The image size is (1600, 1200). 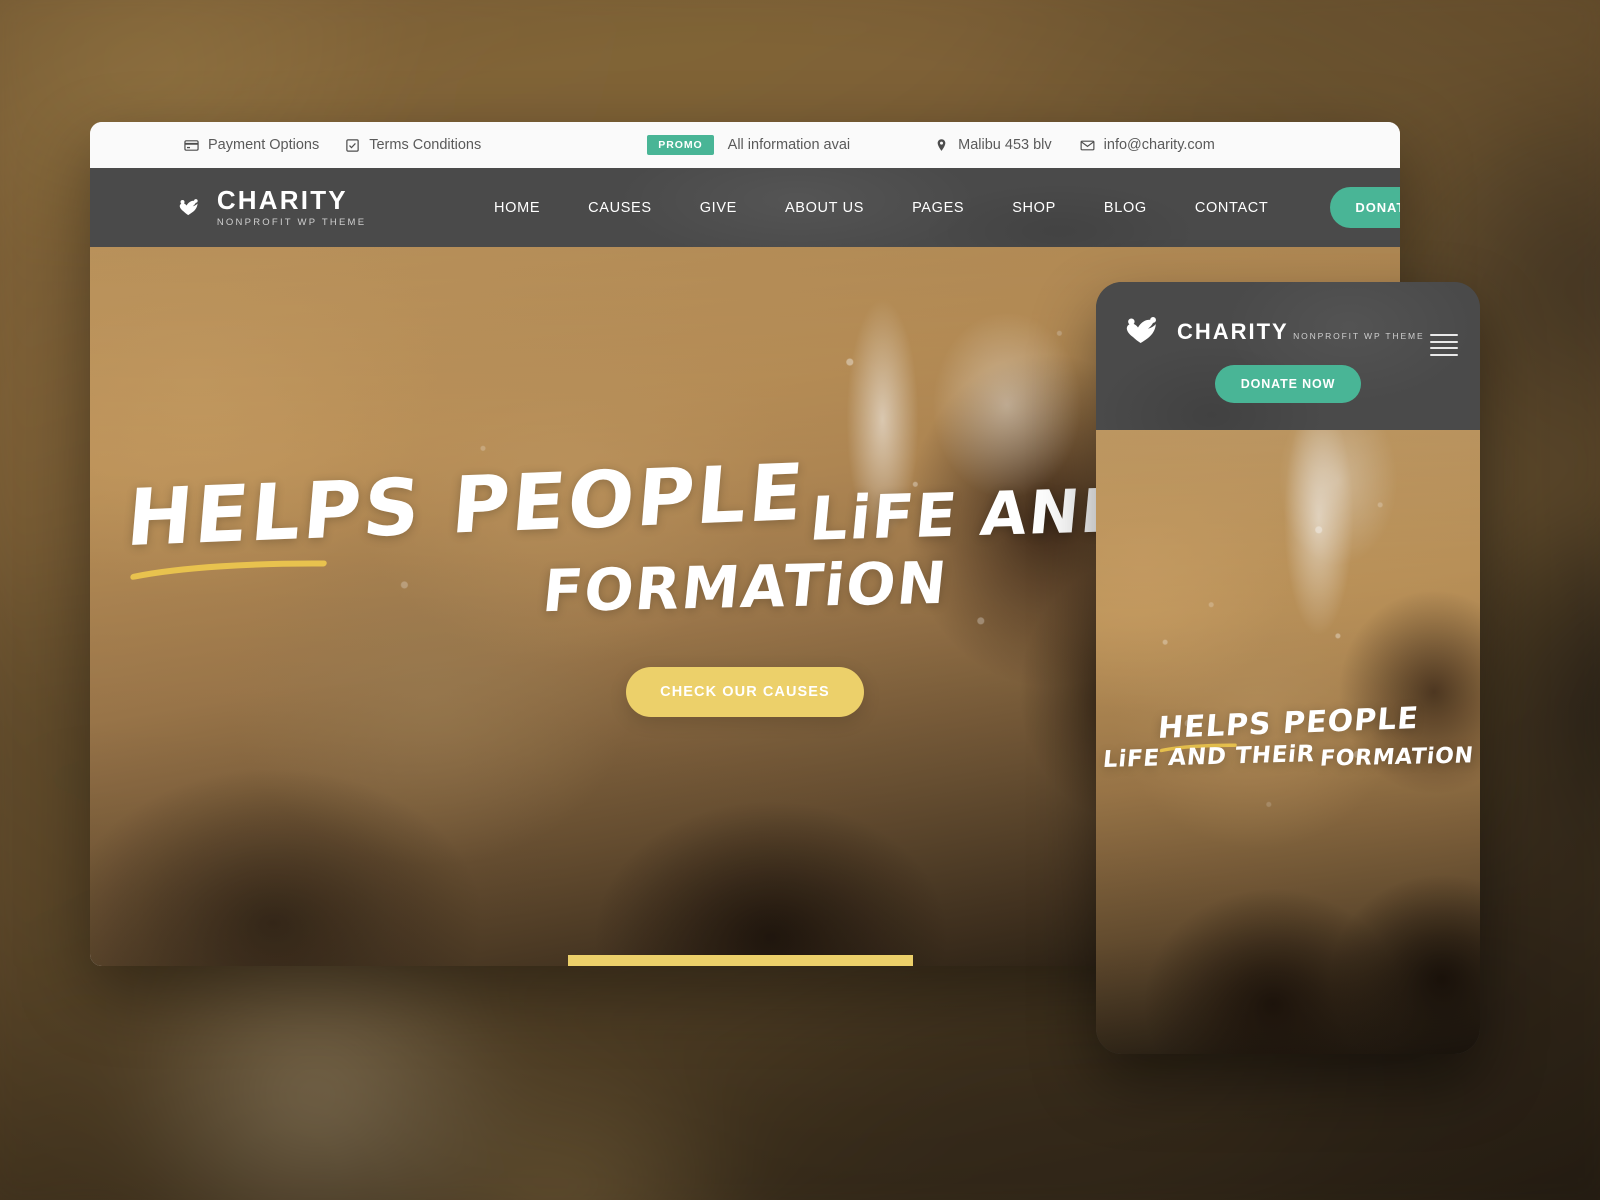 I want to click on nav-item-contact: CONTACT, so click(x=1232, y=208).